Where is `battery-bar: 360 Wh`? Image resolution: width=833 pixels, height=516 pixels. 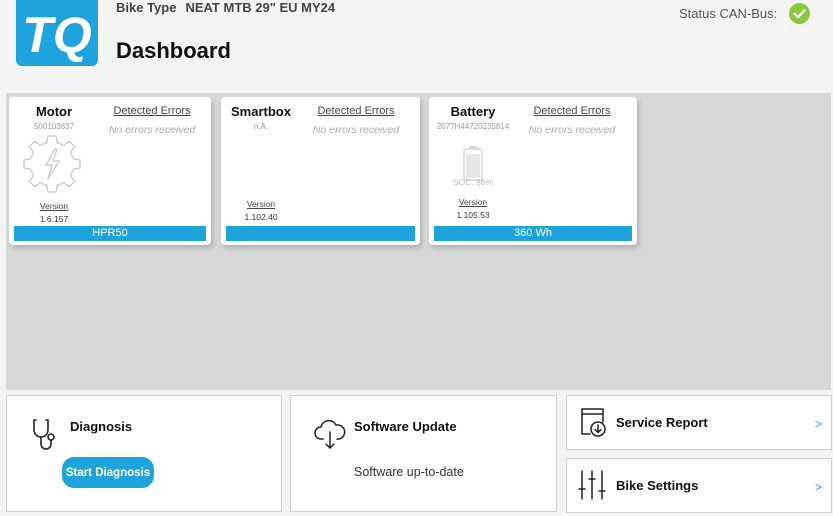
battery-bar: 360 Wh is located at coordinates (533, 233).